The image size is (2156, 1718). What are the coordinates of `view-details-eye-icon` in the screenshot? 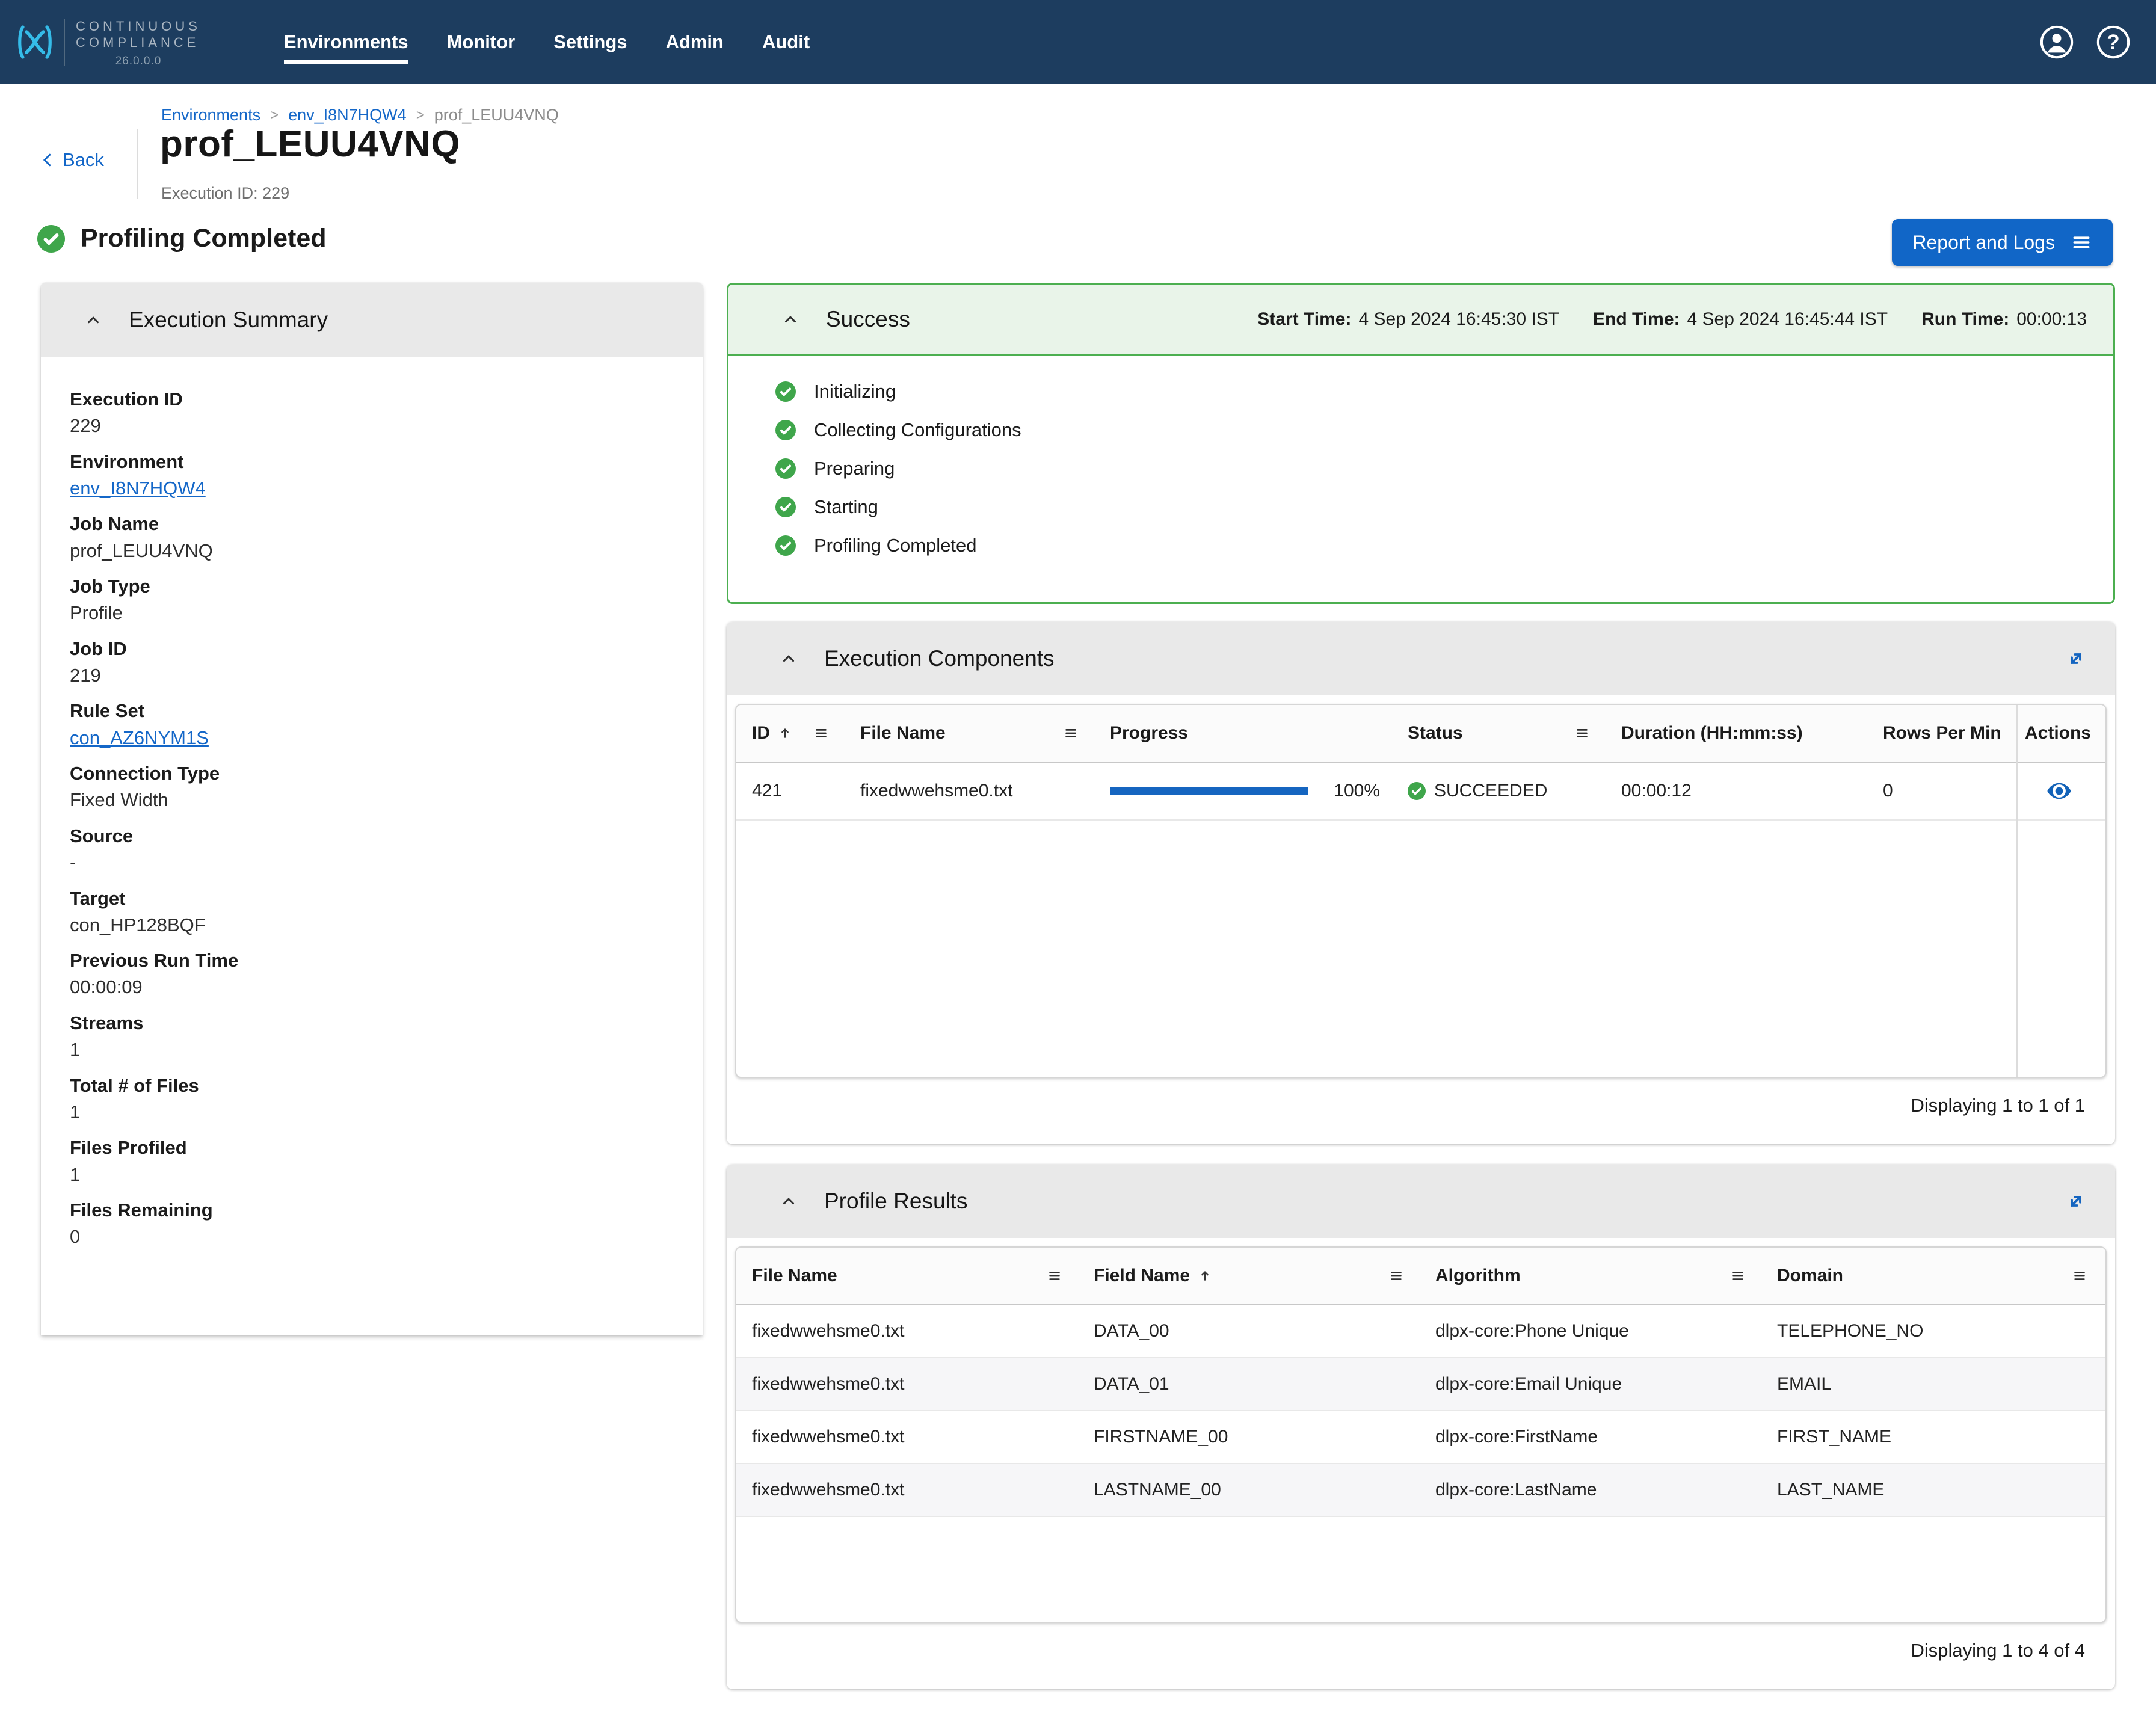 It's located at (2059, 791).